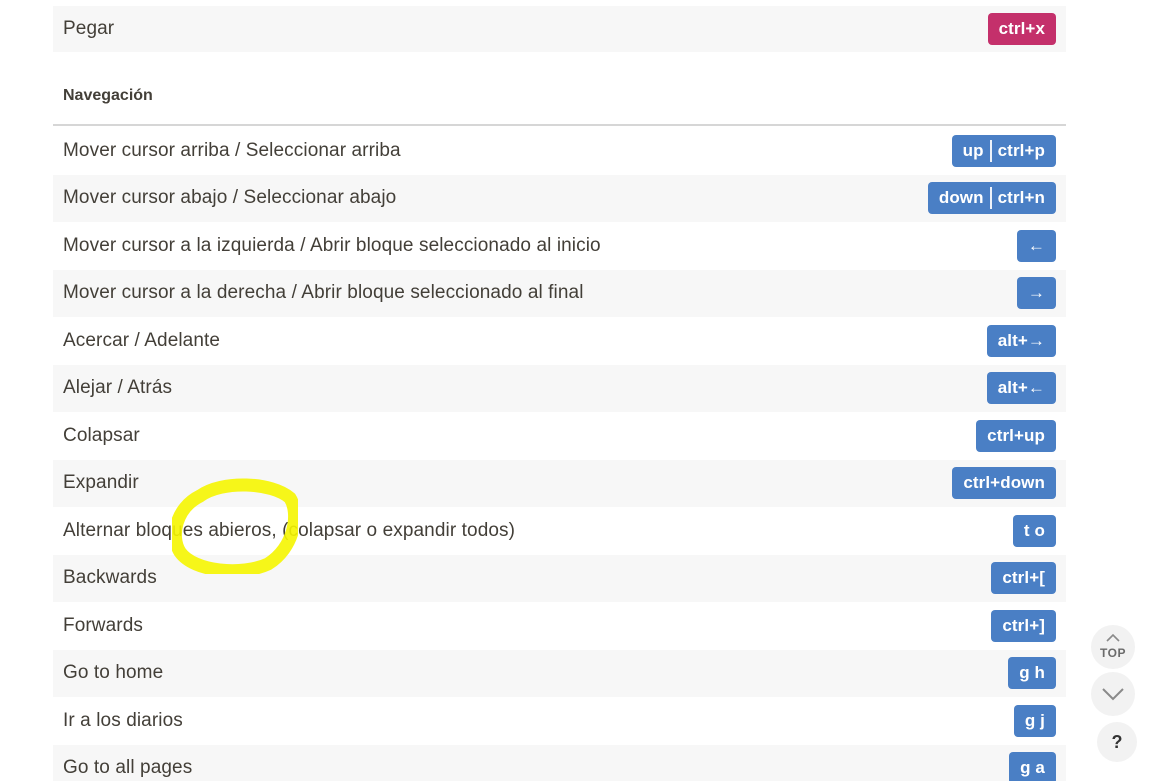 Image resolution: width=1149 pixels, height=781 pixels. Describe the element at coordinates (559, 578) in the screenshot. I see `shortcut-row: Backwards ctrl+[` at that location.